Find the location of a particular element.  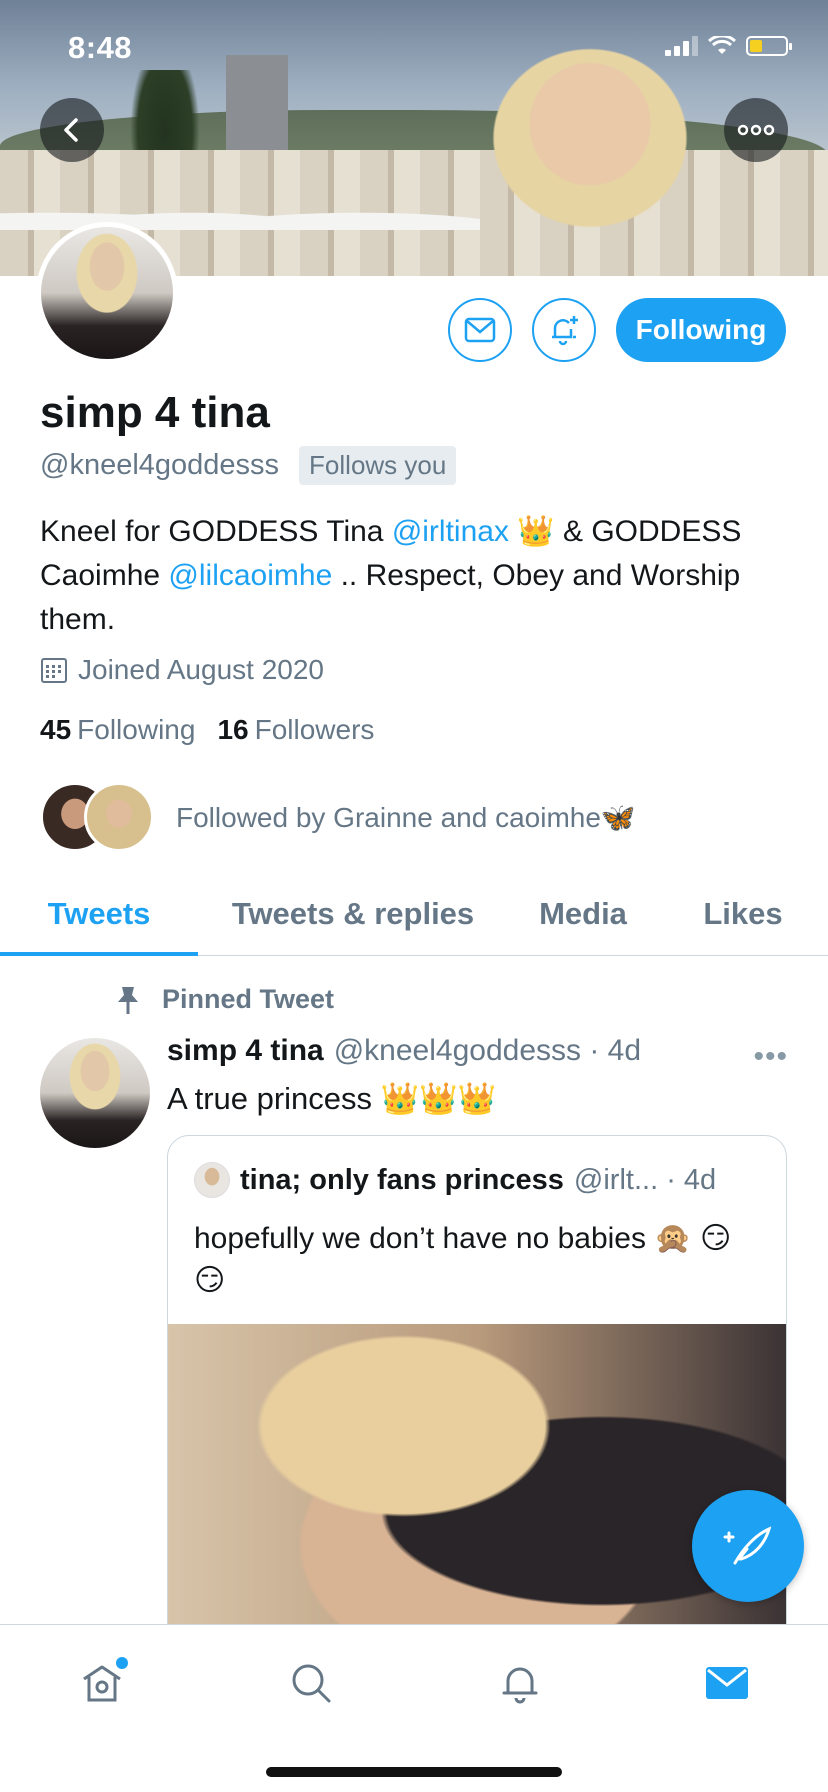

pin-icon is located at coordinates (128, 1000).